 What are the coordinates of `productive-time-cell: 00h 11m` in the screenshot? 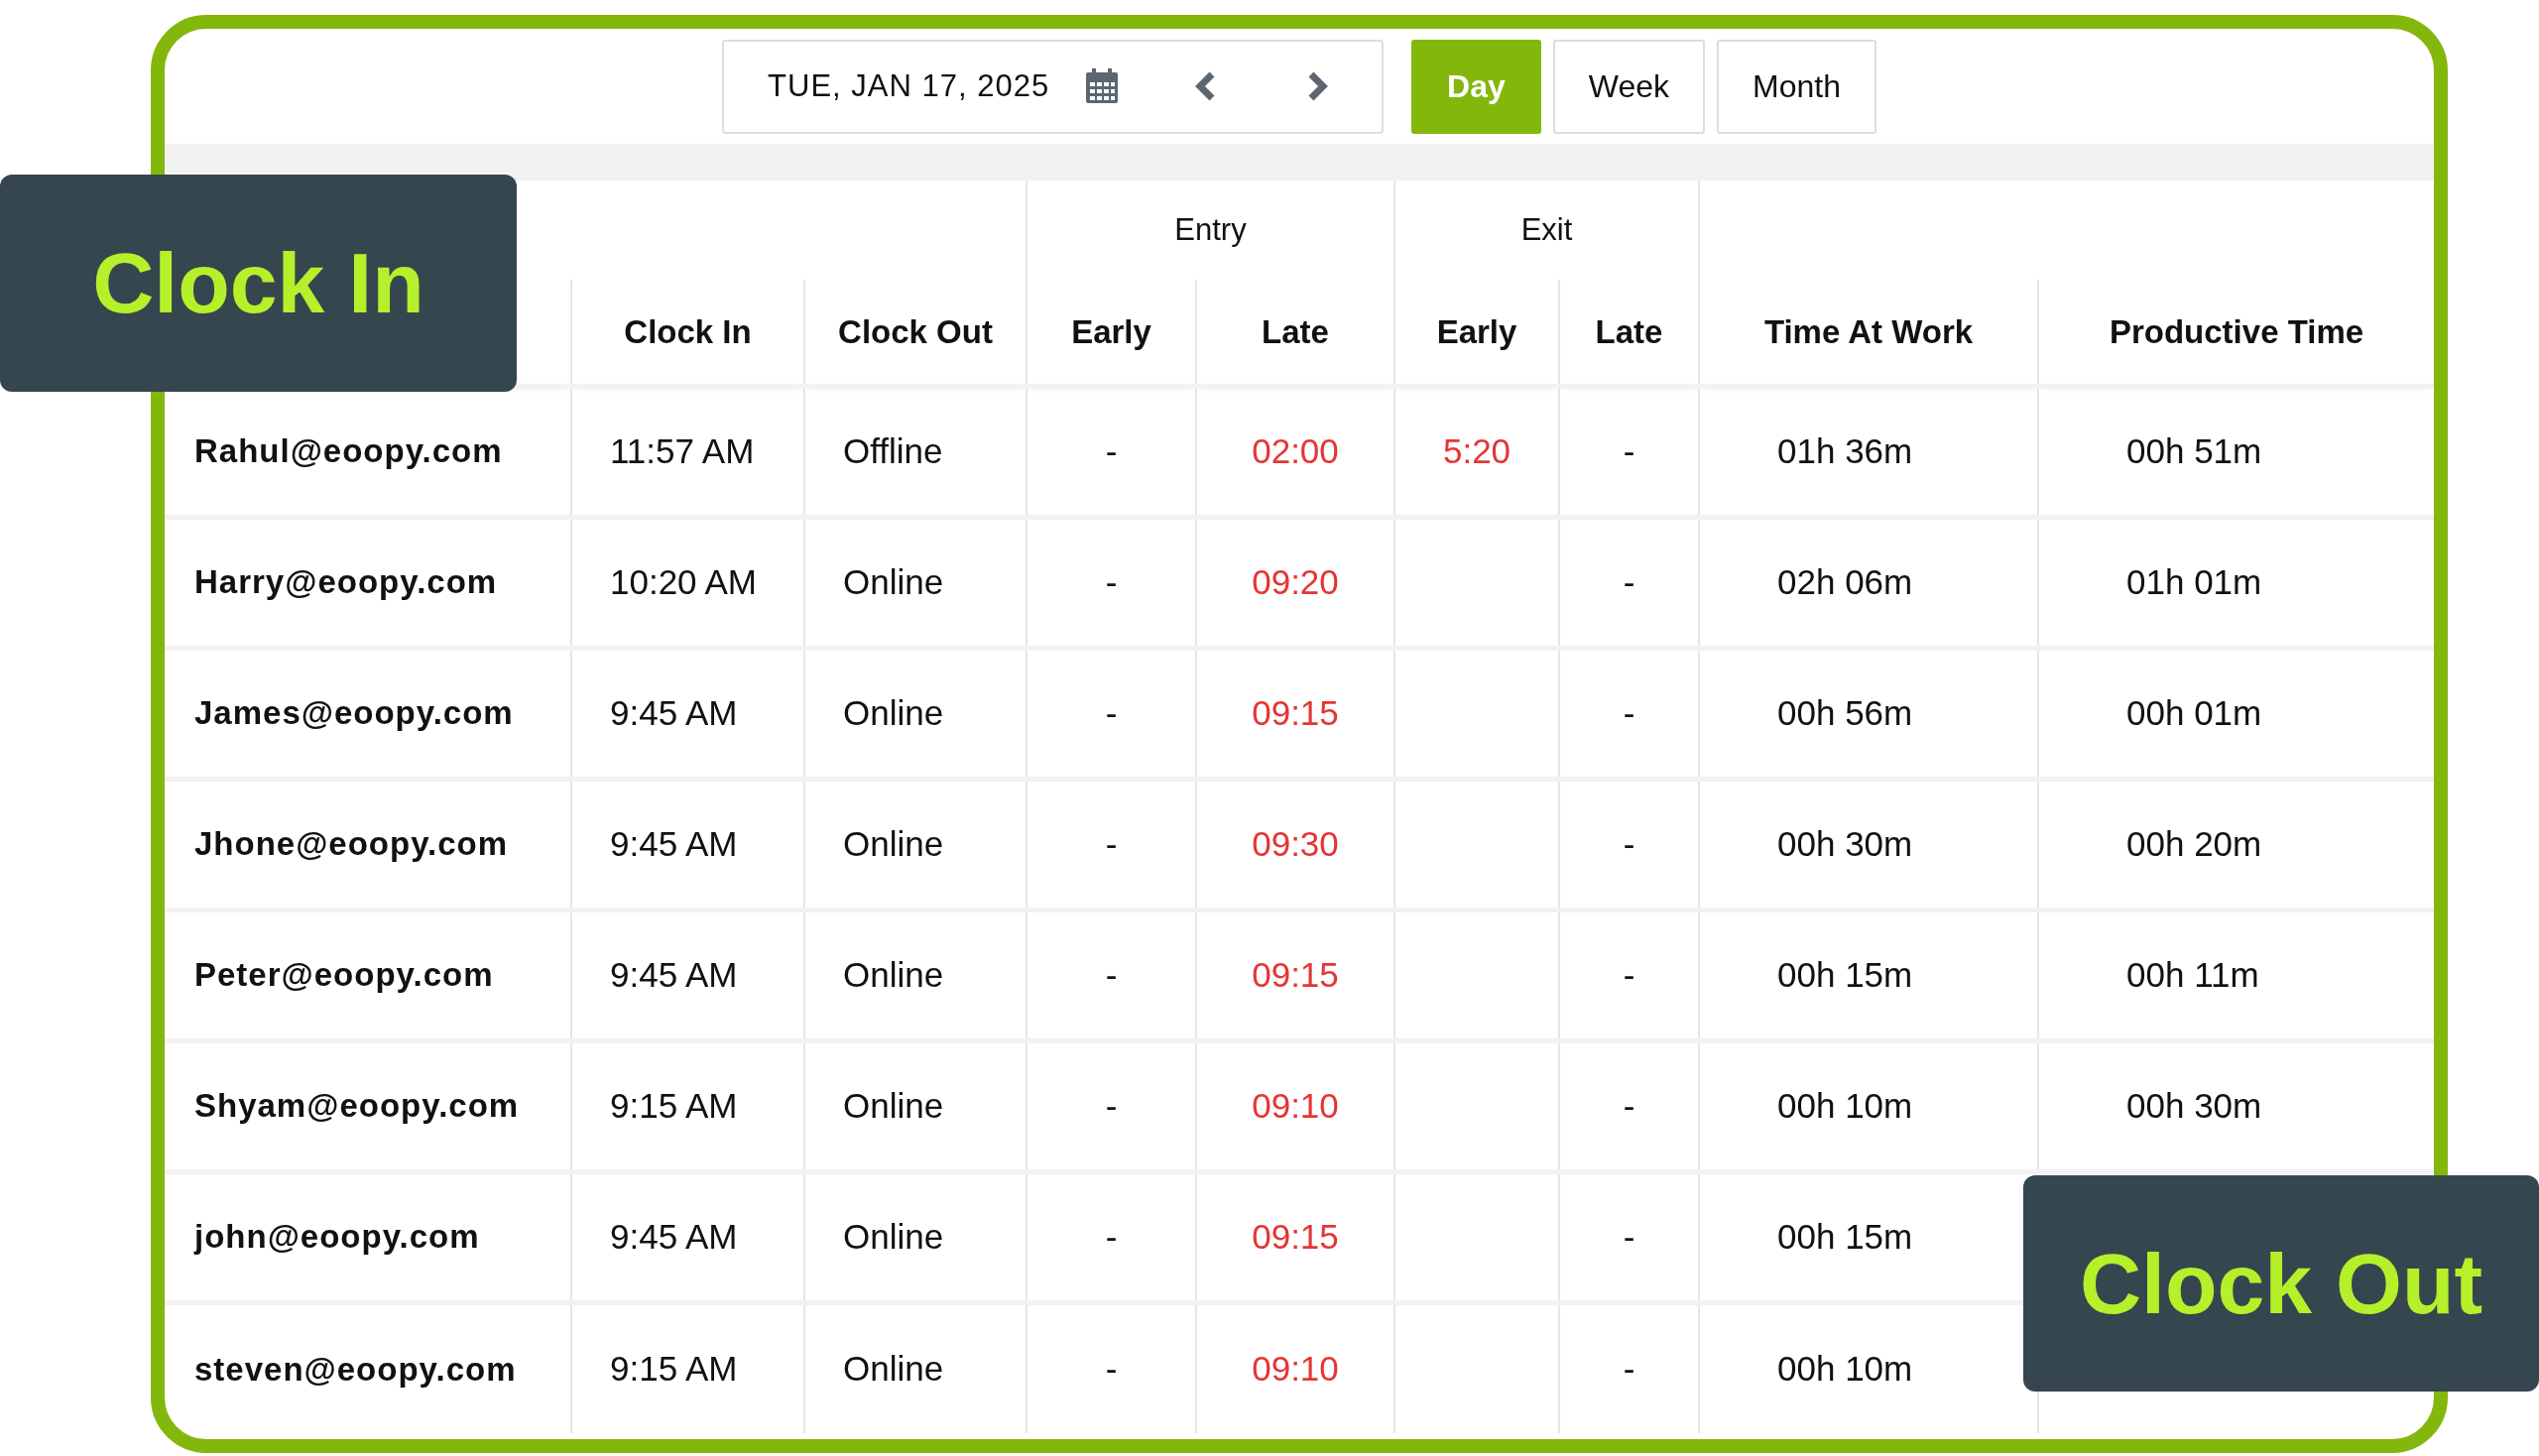 It's located at (2192, 974).